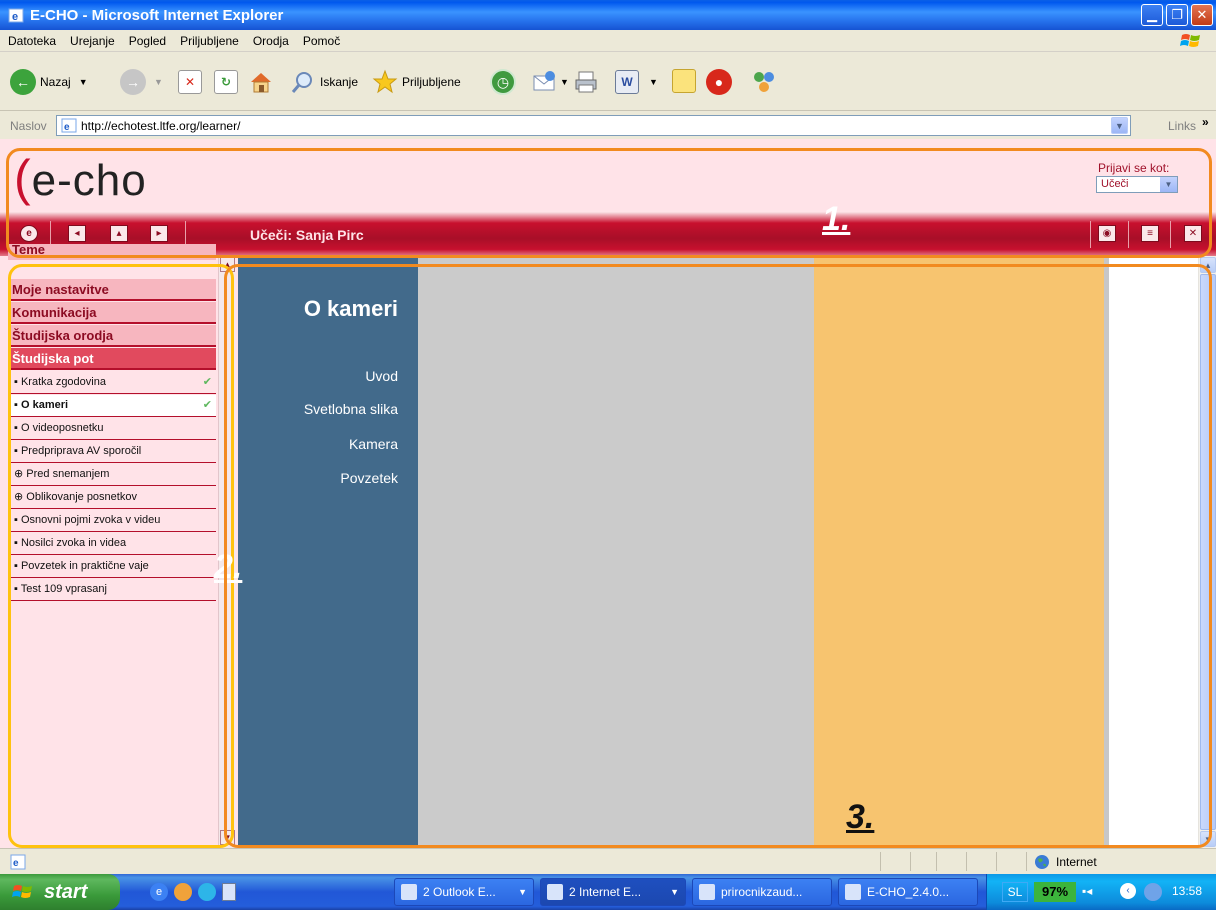  What do you see at coordinates (1208, 265) in the screenshot?
I see `page-scroll-up-icon: ▲` at bounding box center [1208, 265].